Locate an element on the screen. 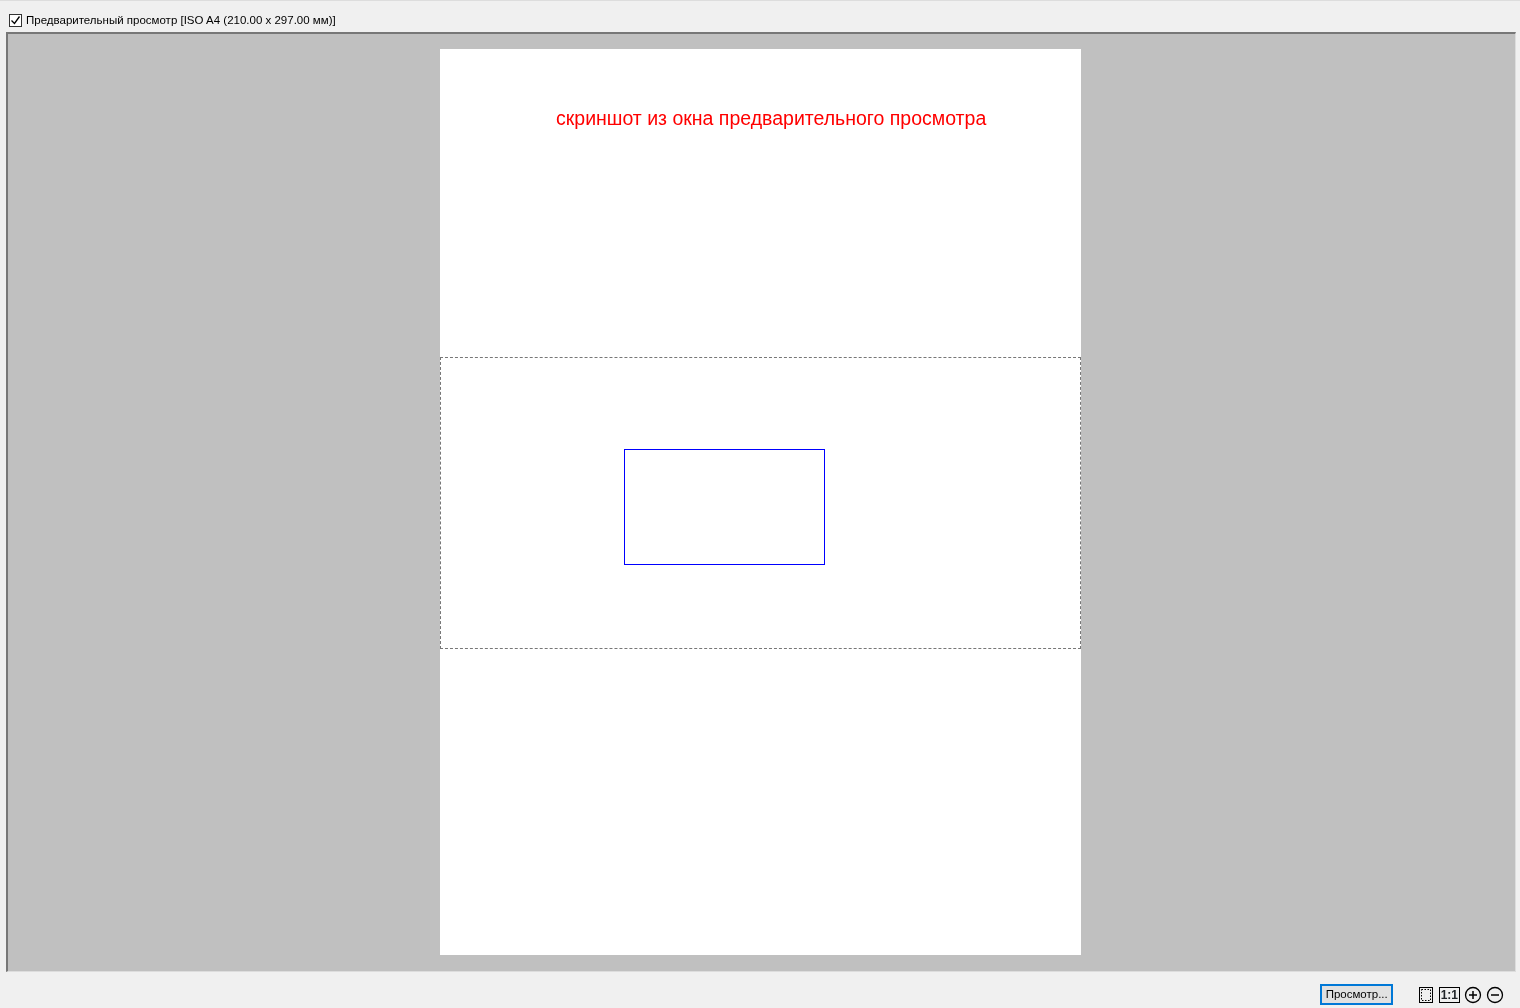 This screenshot has height=1008, width=1520. zoom-in-icon is located at coordinates (1473, 994).